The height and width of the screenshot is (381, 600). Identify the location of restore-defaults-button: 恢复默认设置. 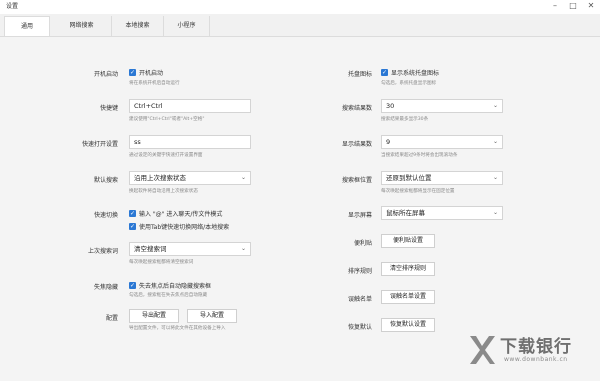
(408, 325).